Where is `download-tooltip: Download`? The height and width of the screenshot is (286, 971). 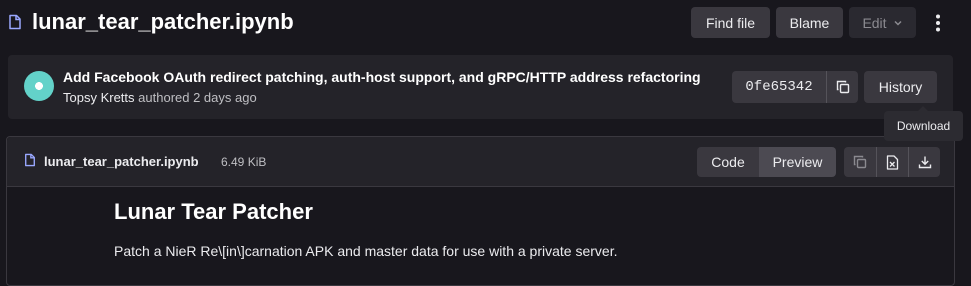 download-tooltip: Download is located at coordinates (923, 123).